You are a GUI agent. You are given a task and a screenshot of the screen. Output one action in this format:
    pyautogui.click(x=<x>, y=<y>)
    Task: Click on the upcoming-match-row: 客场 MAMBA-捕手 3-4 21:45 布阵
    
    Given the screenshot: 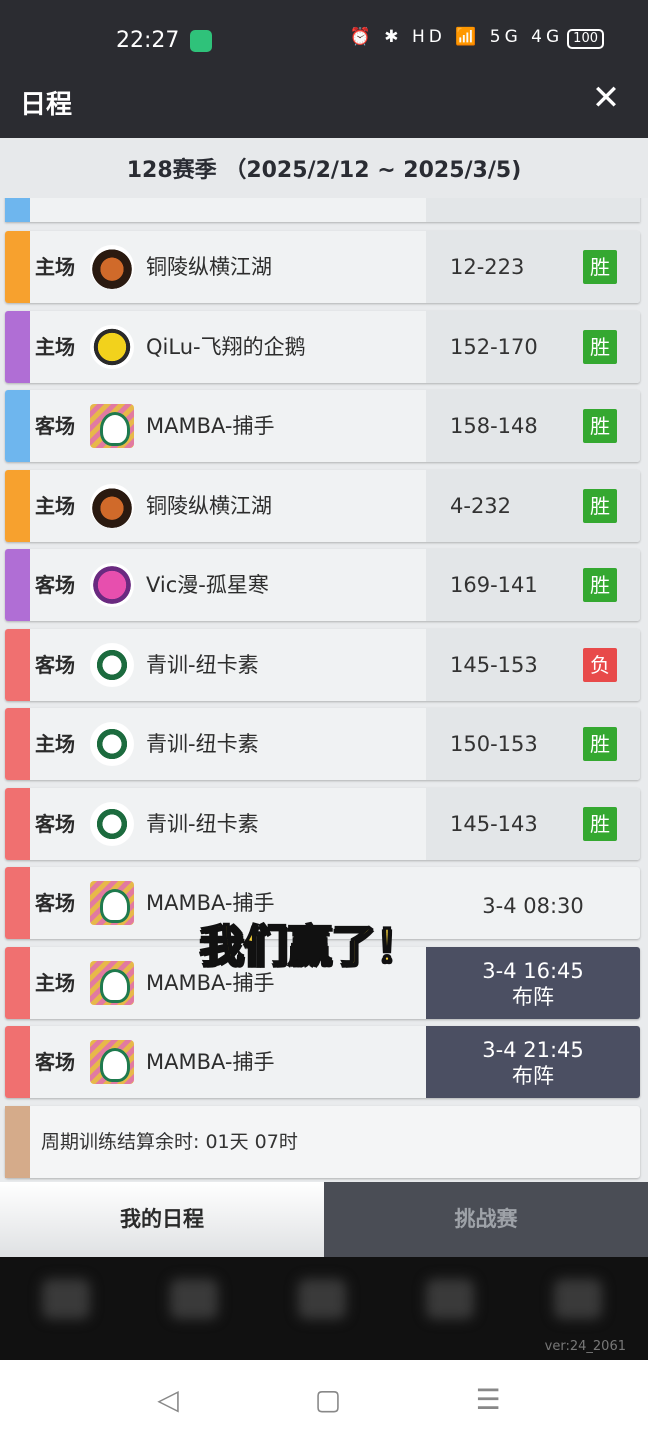 What is the action you would take?
    pyautogui.click(x=322, y=1062)
    